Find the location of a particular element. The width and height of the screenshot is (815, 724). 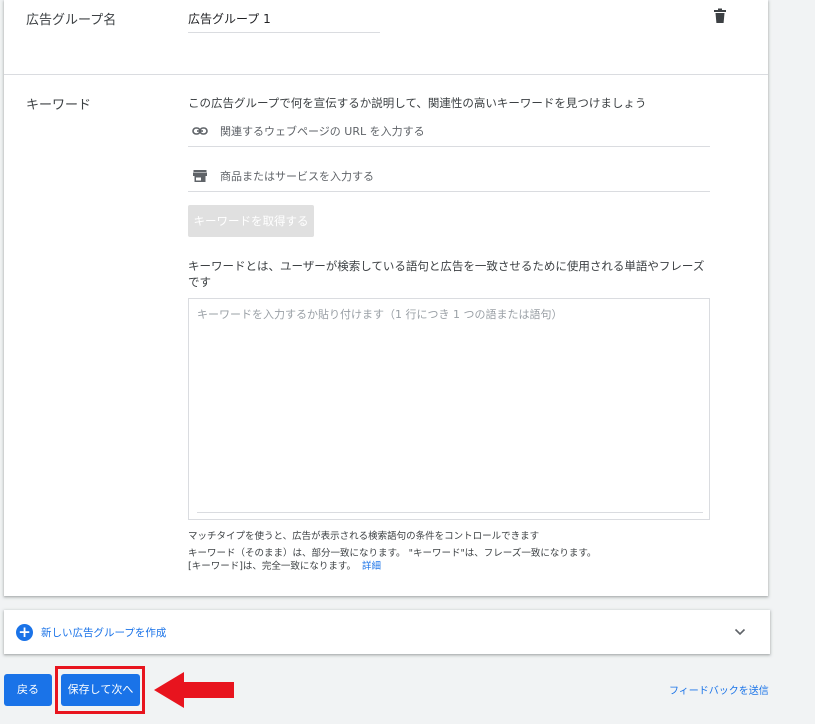

details-link: 詳細 is located at coordinates (371, 566).